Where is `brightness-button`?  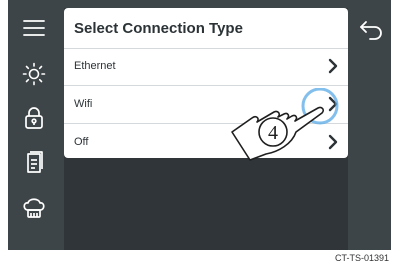 brightness-button is located at coordinates (34, 74).